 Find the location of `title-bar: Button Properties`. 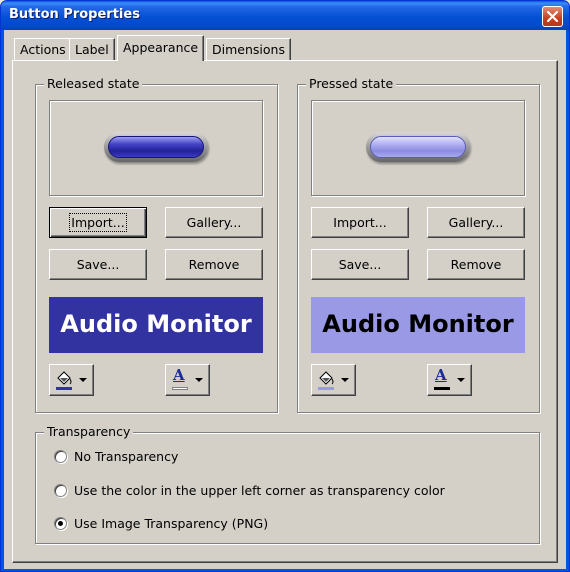

title-bar: Button Properties is located at coordinates (285, 15).